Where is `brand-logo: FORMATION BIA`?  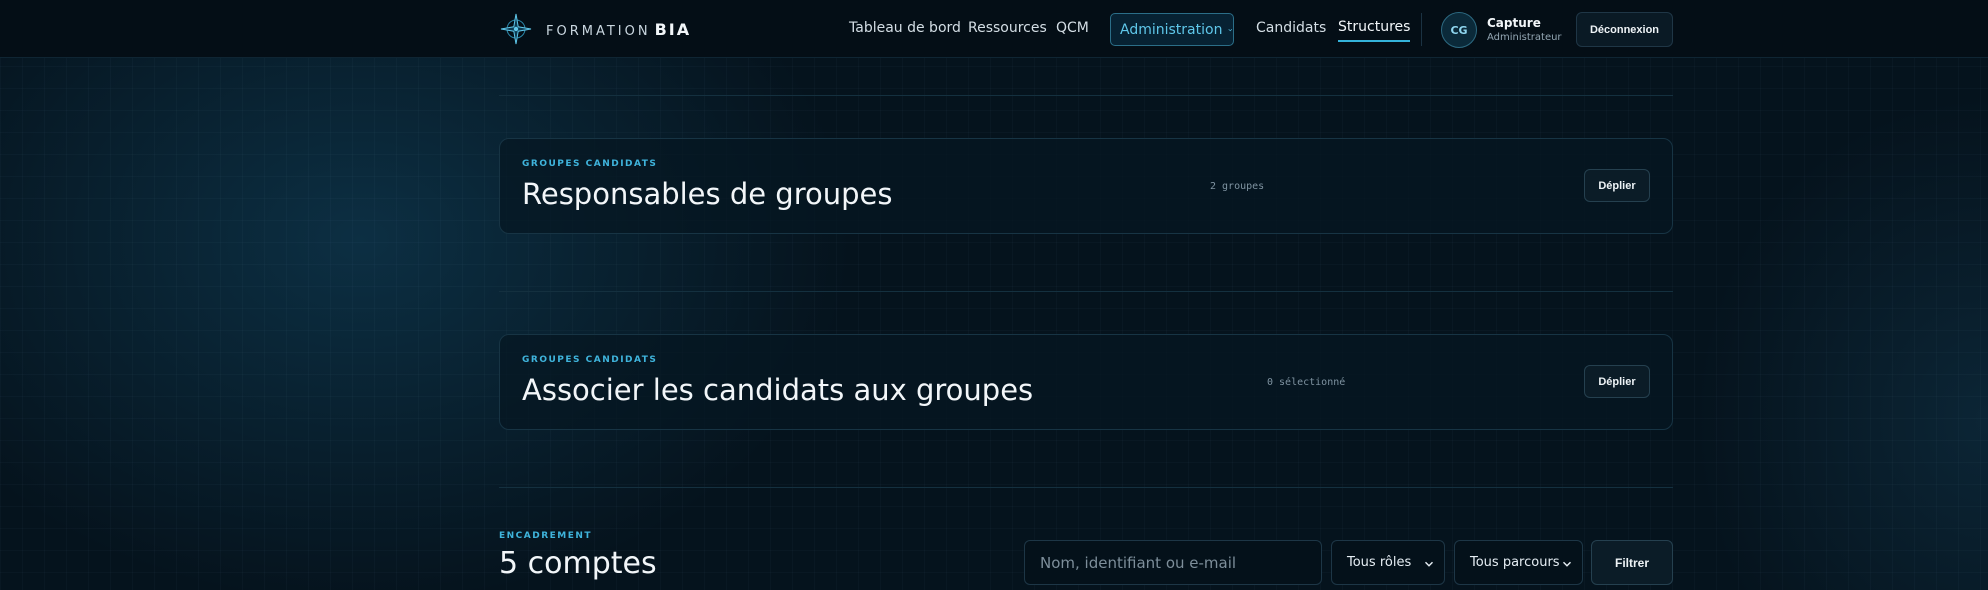 brand-logo: FORMATION BIA is located at coordinates (595, 29).